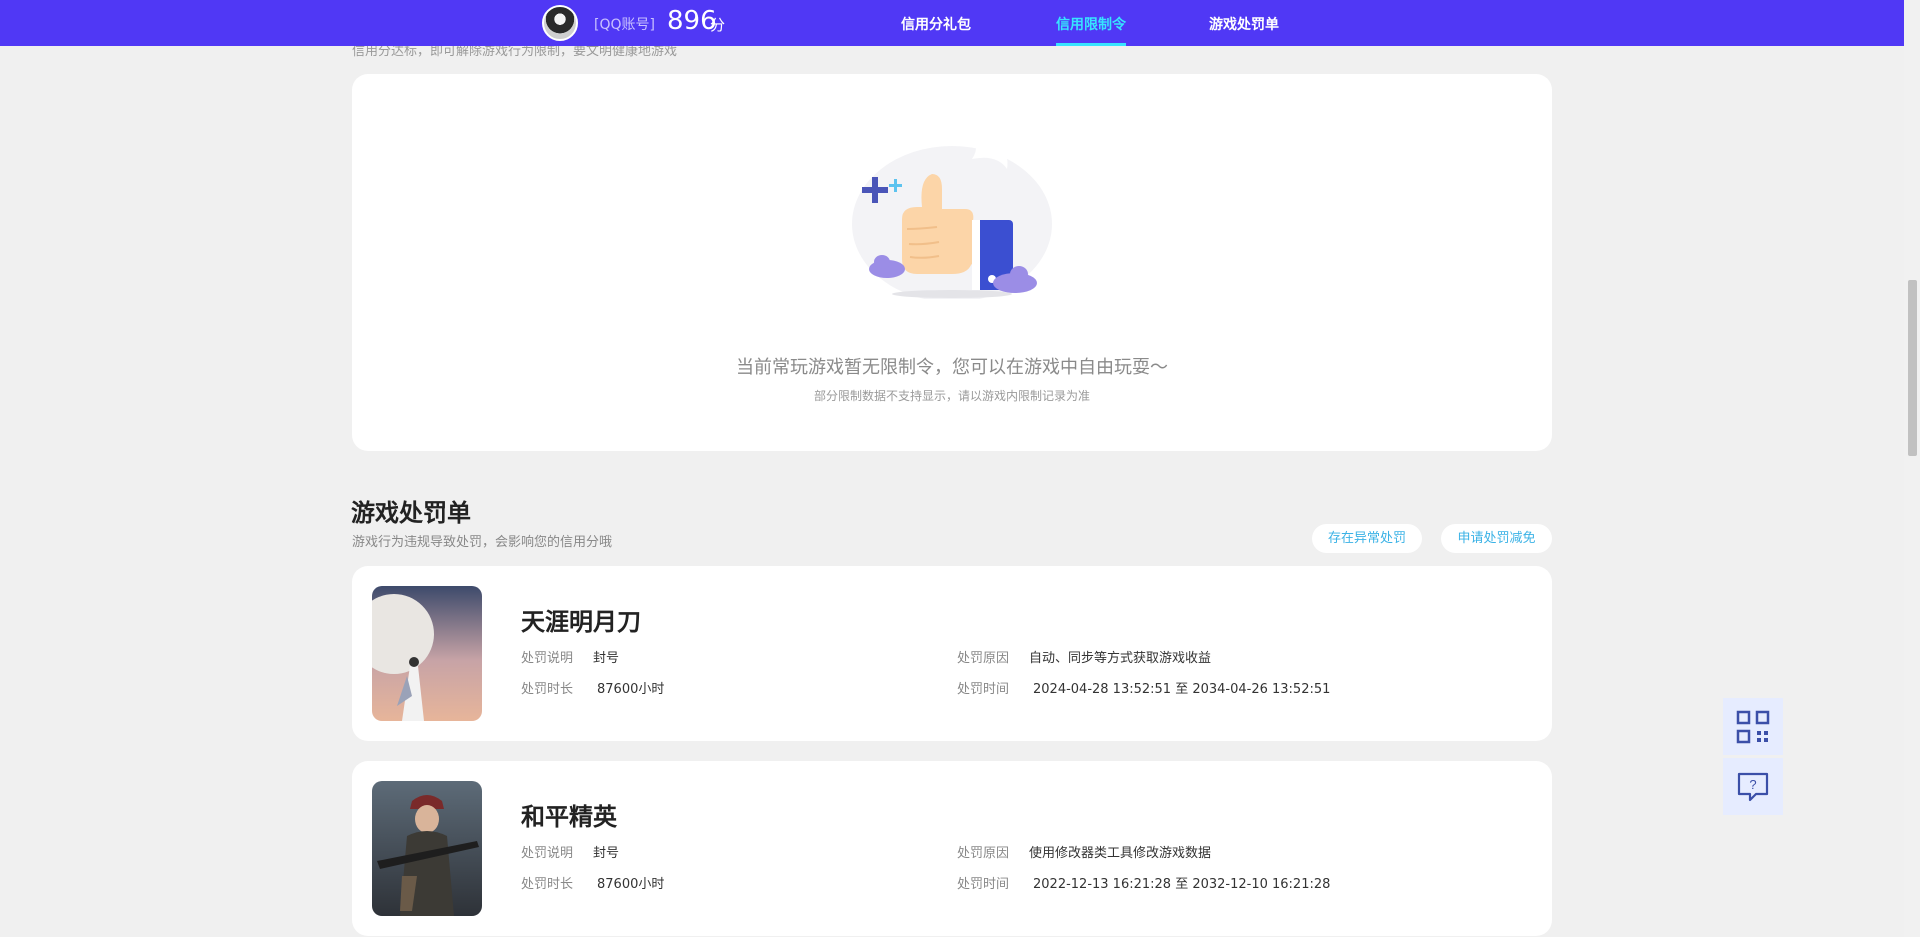  I want to click on account-label: [QQ账号], so click(624, 25).